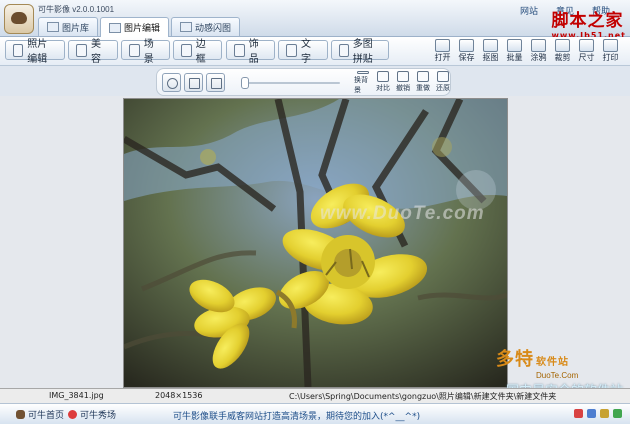 The width and height of the screenshot is (630, 424). I want to click on toolbar-label: 批量, so click(514, 57).